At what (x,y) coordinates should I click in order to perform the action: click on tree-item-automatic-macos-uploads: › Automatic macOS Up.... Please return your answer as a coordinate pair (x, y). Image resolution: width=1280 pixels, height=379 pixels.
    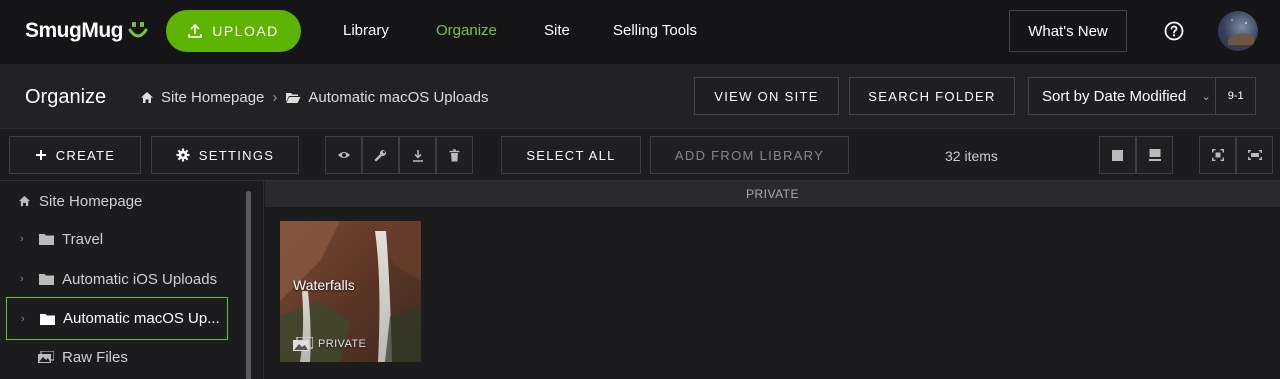
    Looking at the image, I should click on (117, 318).